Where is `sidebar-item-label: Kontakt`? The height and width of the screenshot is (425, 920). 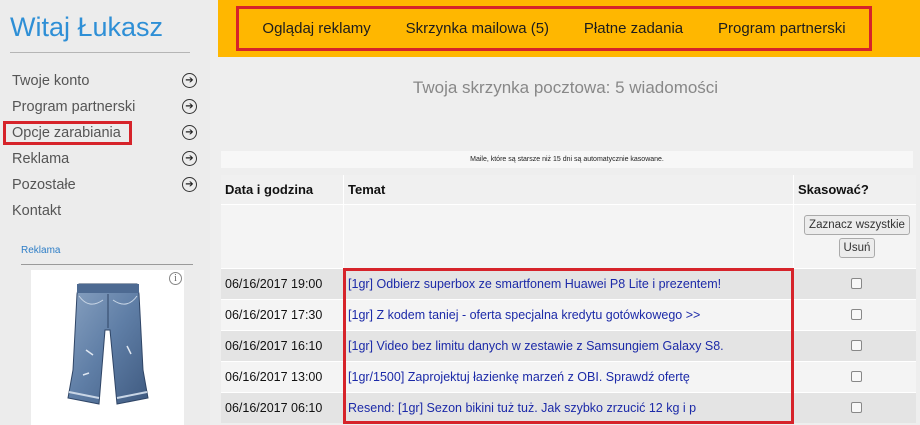
sidebar-item-label: Kontakt is located at coordinates (37, 211).